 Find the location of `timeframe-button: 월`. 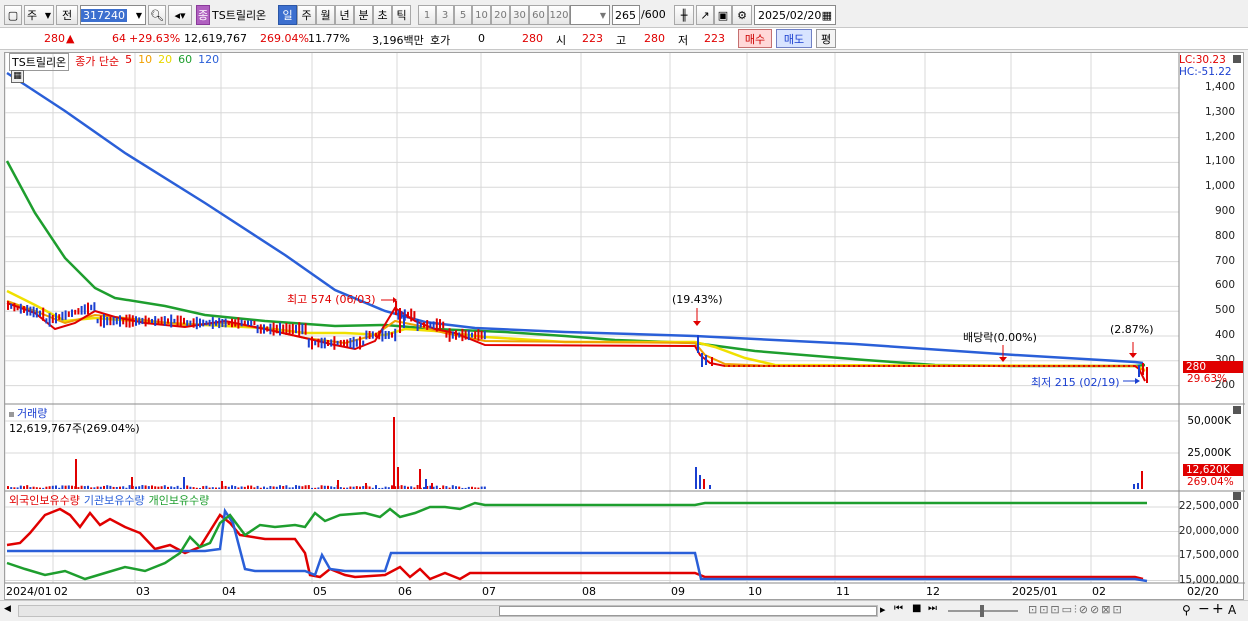

timeframe-button: 월 is located at coordinates (325, 15).